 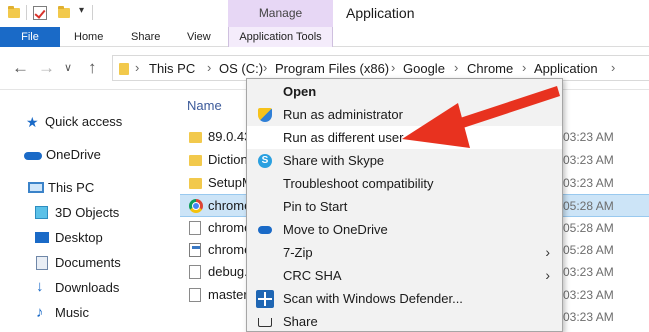 What do you see at coordinates (404, 91) in the screenshot?
I see `menu-item-open: Open` at bounding box center [404, 91].